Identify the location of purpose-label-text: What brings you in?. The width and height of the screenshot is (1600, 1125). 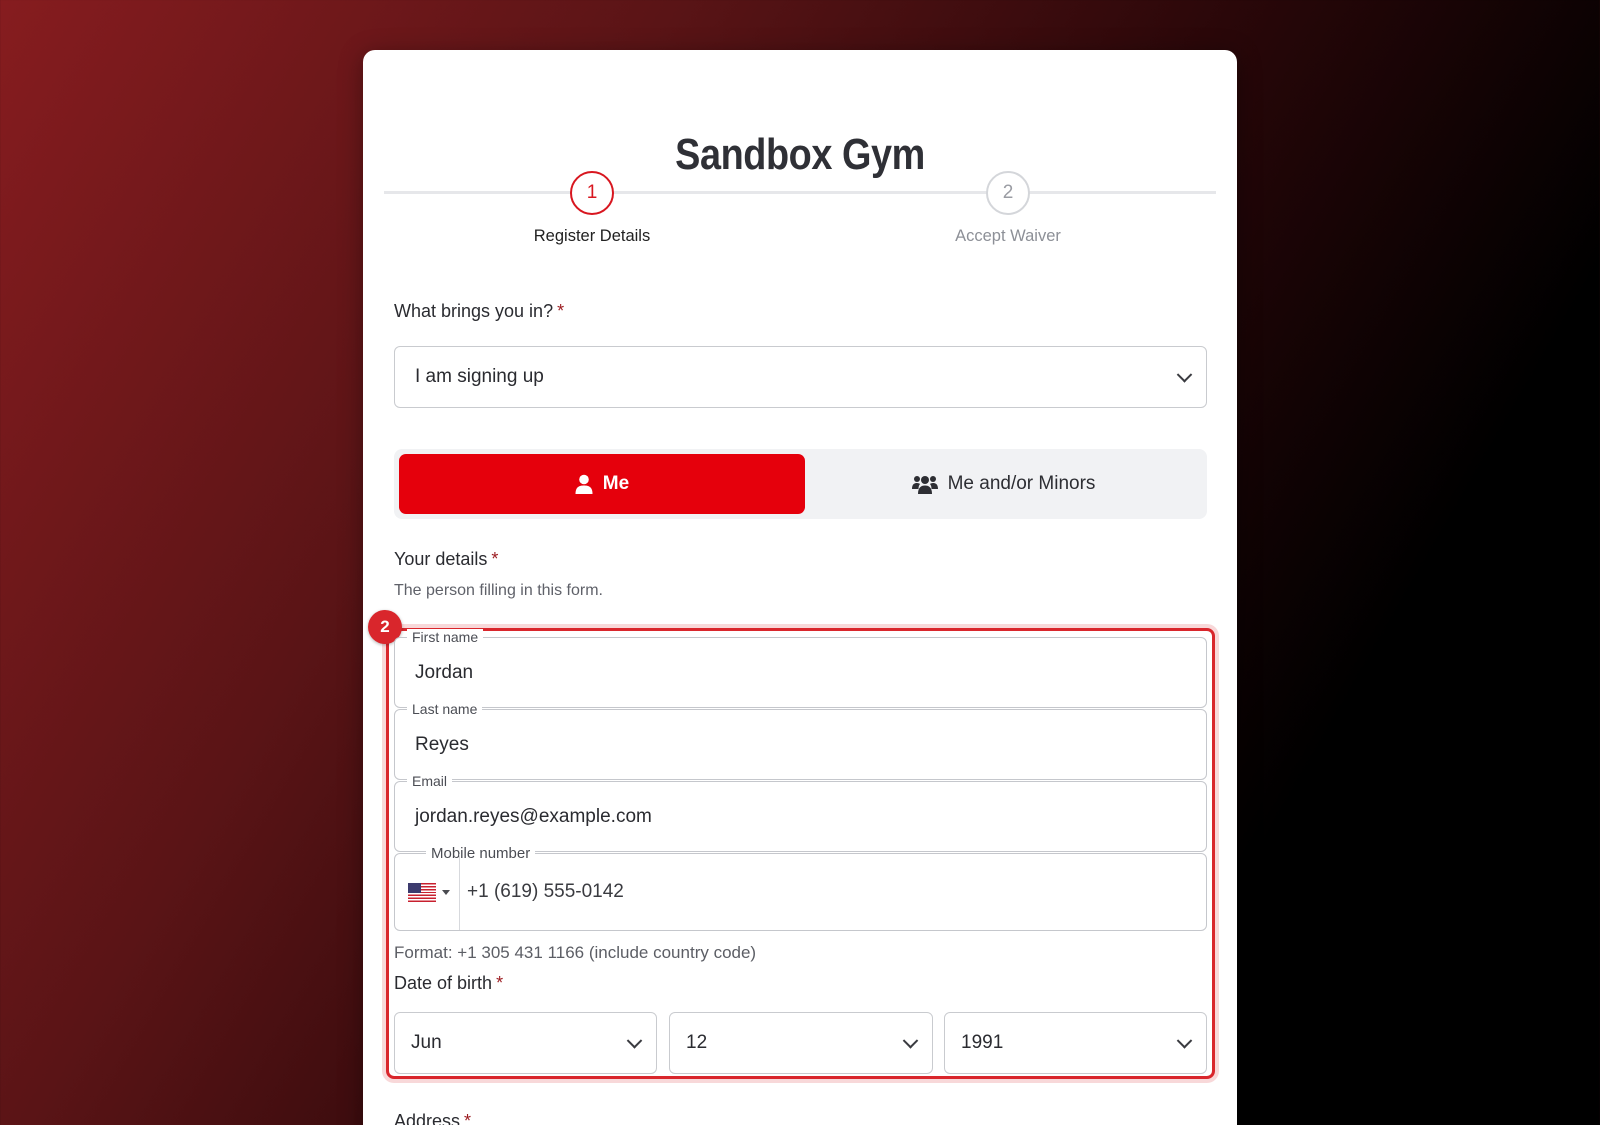
(474, 311).